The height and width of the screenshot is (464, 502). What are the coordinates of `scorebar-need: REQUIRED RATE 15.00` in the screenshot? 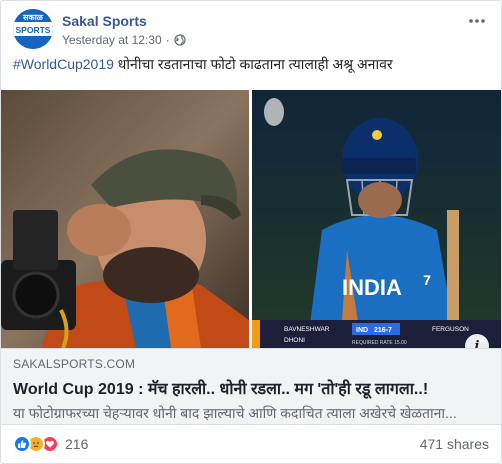 It's located at (379, 343).